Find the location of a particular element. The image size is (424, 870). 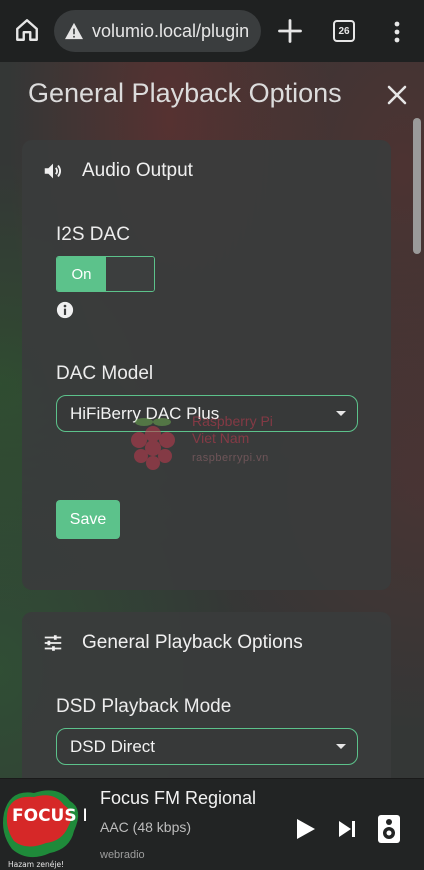

tabs-icon: 26 is located at coordinates (344, 31).